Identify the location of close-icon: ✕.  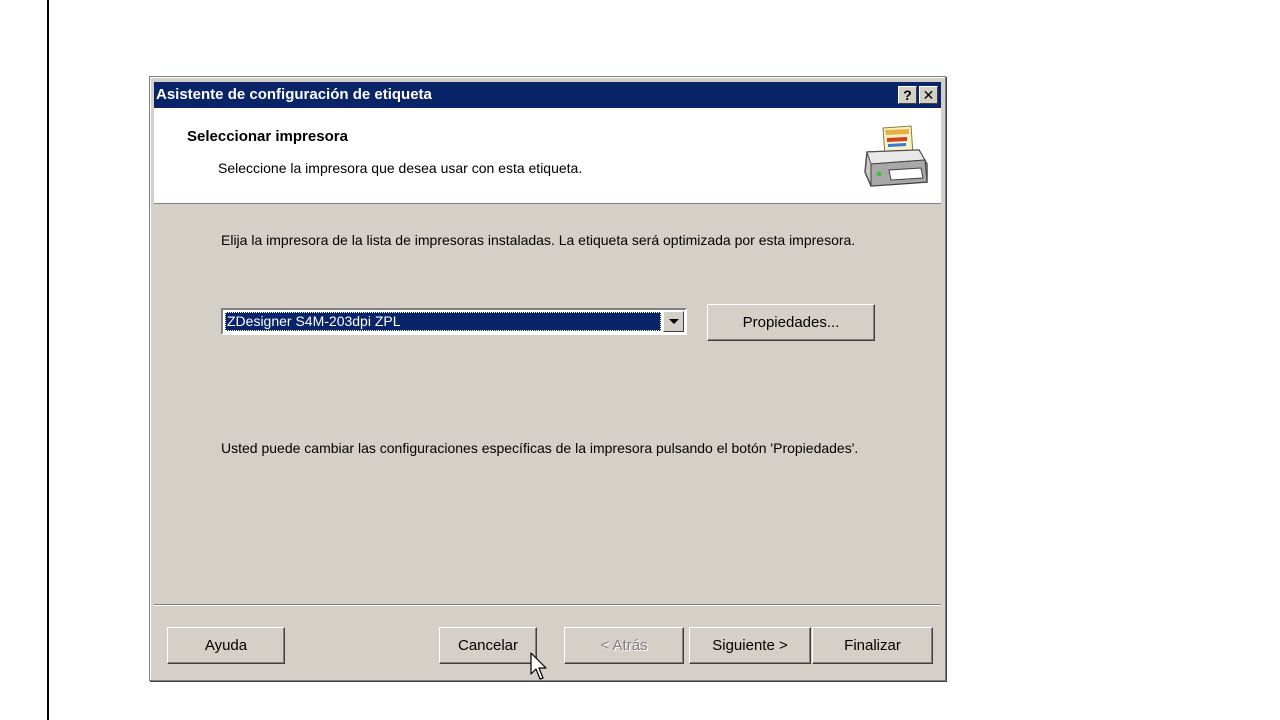
(928, 95).